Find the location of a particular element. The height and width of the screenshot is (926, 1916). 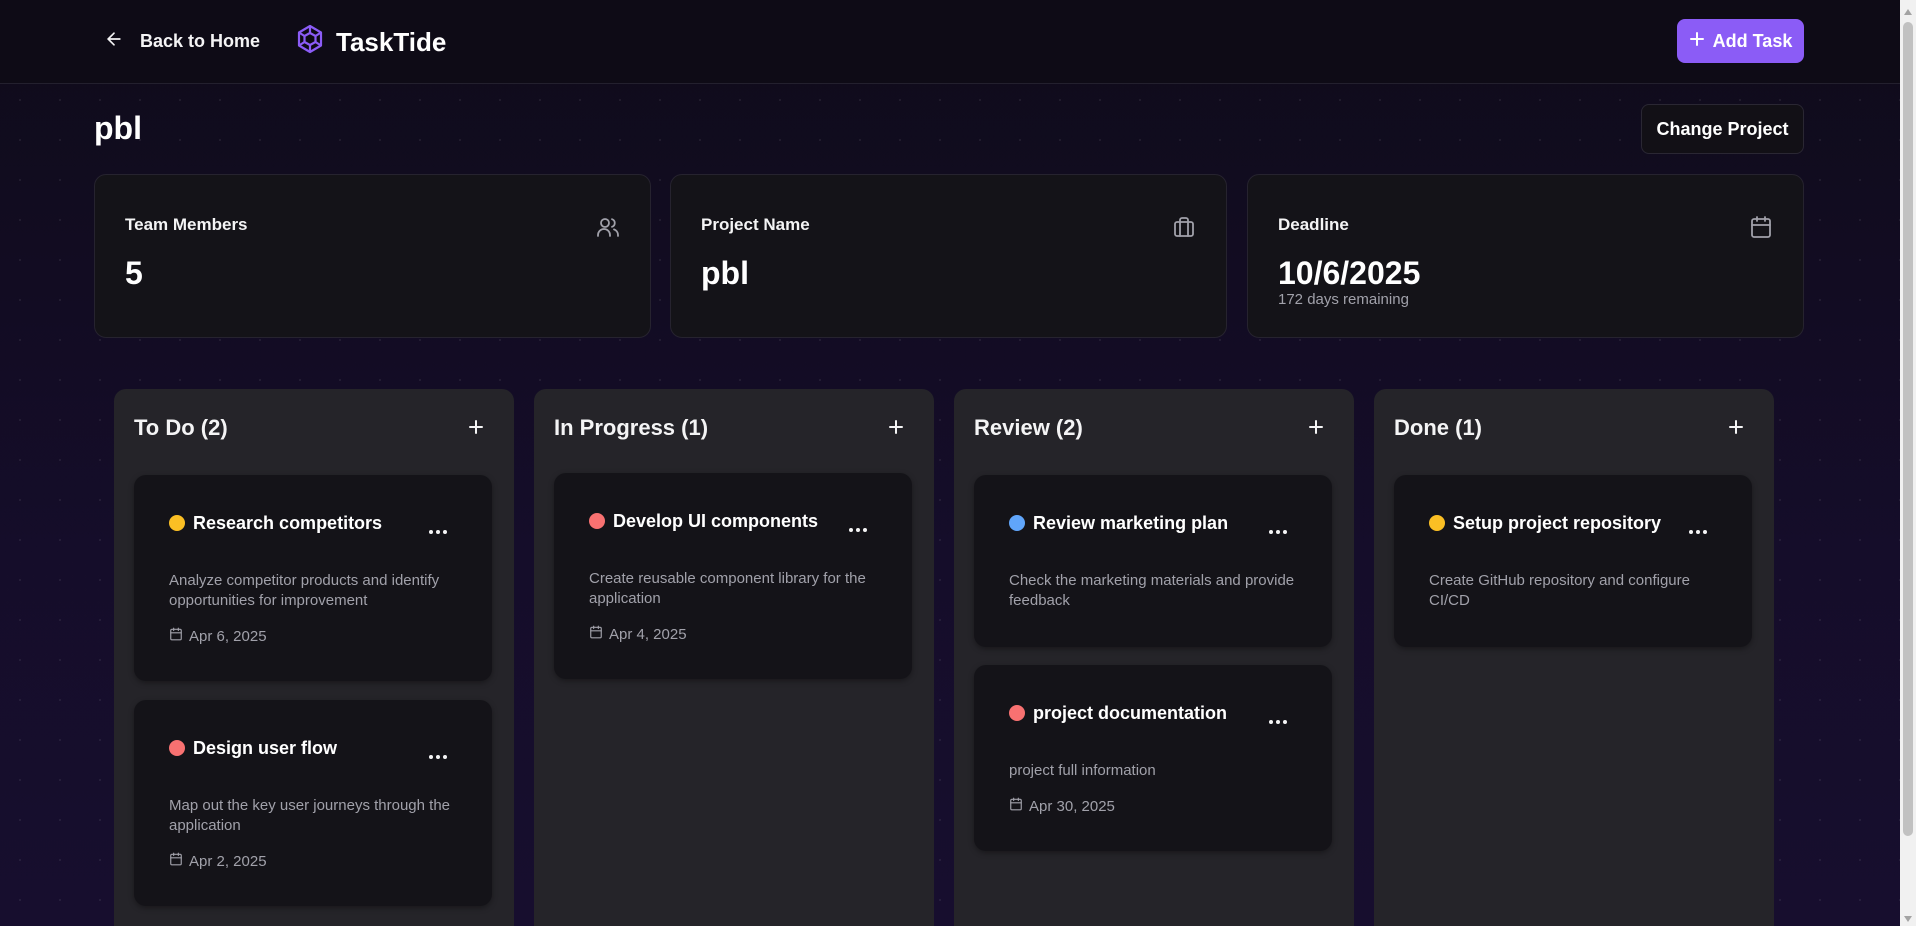

days-remaining: 172 days remaining is located at coordinates (1343, 299).